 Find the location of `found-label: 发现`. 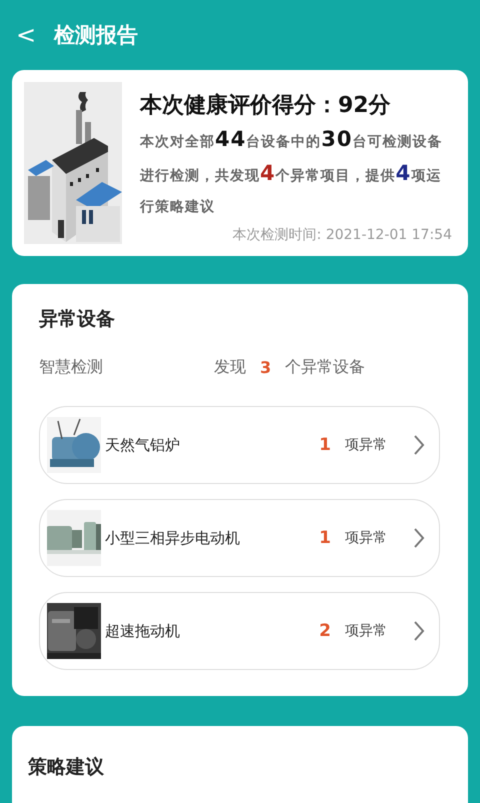

found-label: 发现 is located at coordinates (230, 367).